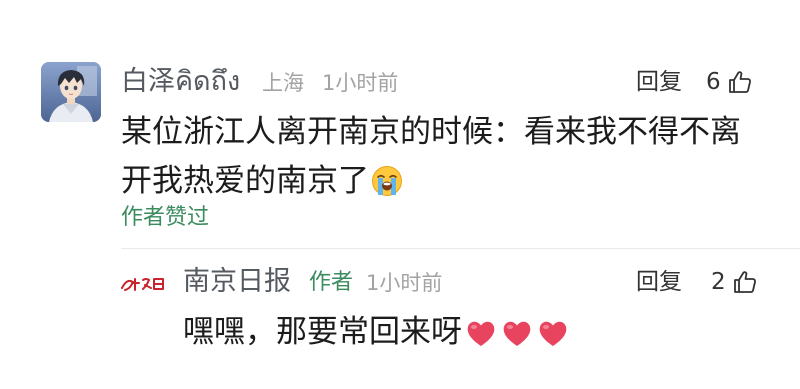 The width and height of the screenshot is (800, 389). I want to click on avatar, so click(71, 92).